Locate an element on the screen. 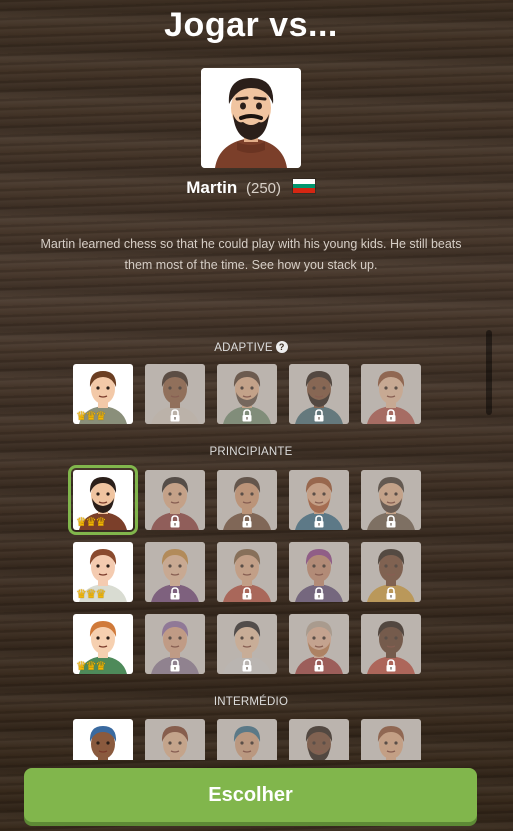 The height and width of the screenshot is (831, 513). scrollbar-thumb is located at coordinates (489, 372).